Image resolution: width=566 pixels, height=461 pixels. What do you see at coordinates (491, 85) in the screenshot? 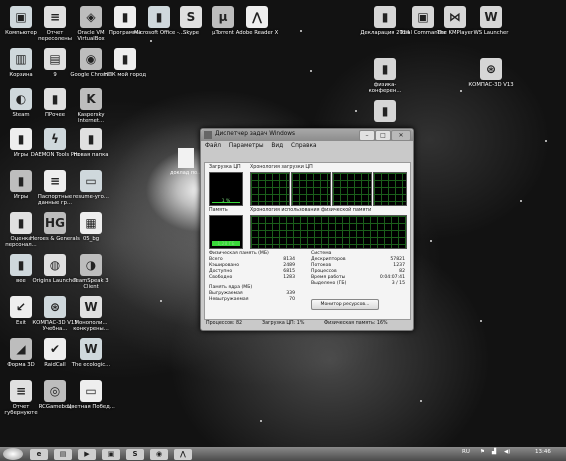
I see `desktop-icon-label: КОМПАС-3D V13` at bounding box center [491, 85].